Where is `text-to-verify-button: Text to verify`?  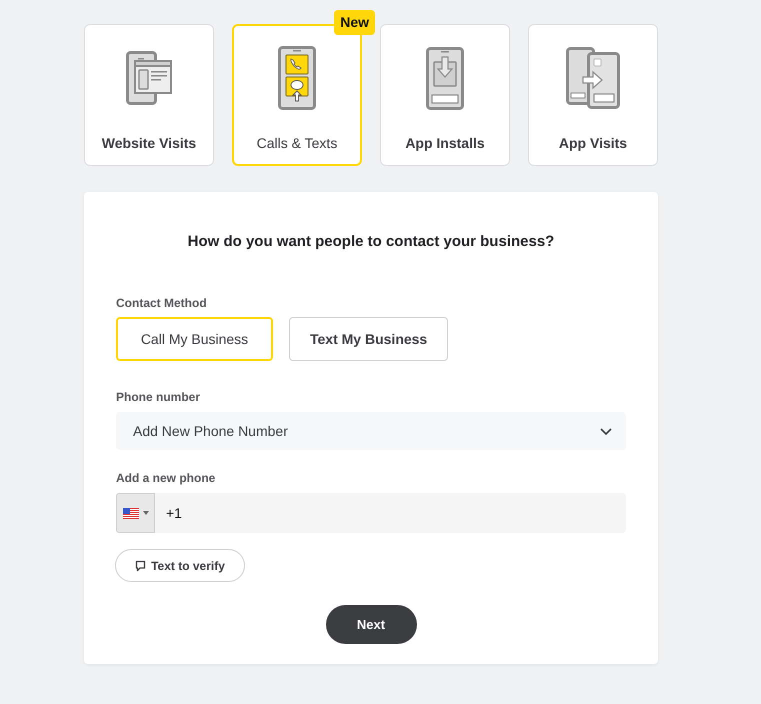
text-to-verify-button: Text to verify is located at coordinates (180, 565).